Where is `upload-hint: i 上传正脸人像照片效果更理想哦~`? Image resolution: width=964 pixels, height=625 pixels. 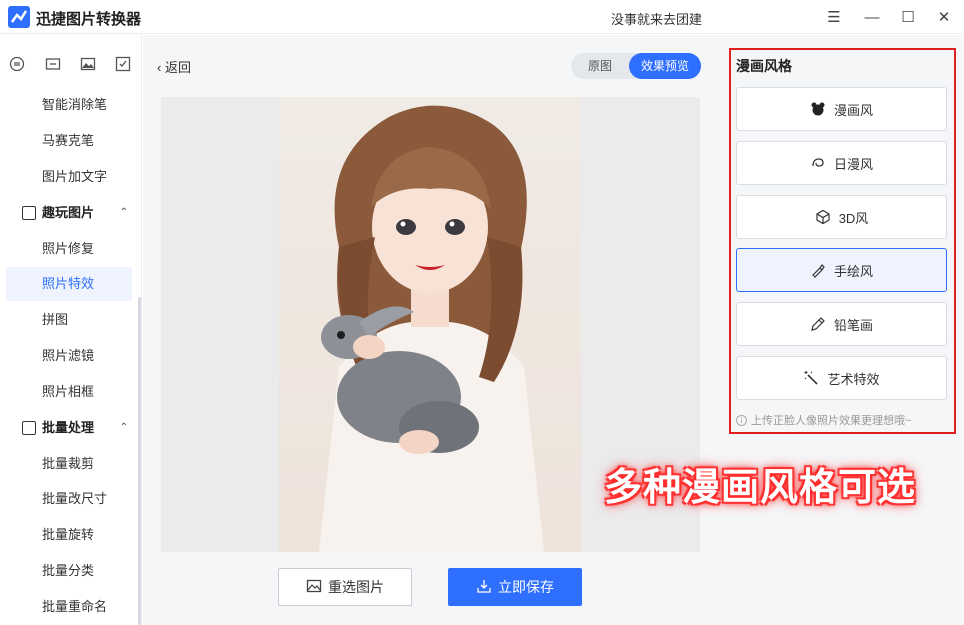 upload-hint: i 上传正脸人像照片效果更理想哦~ is located at coordinates (823, 420).